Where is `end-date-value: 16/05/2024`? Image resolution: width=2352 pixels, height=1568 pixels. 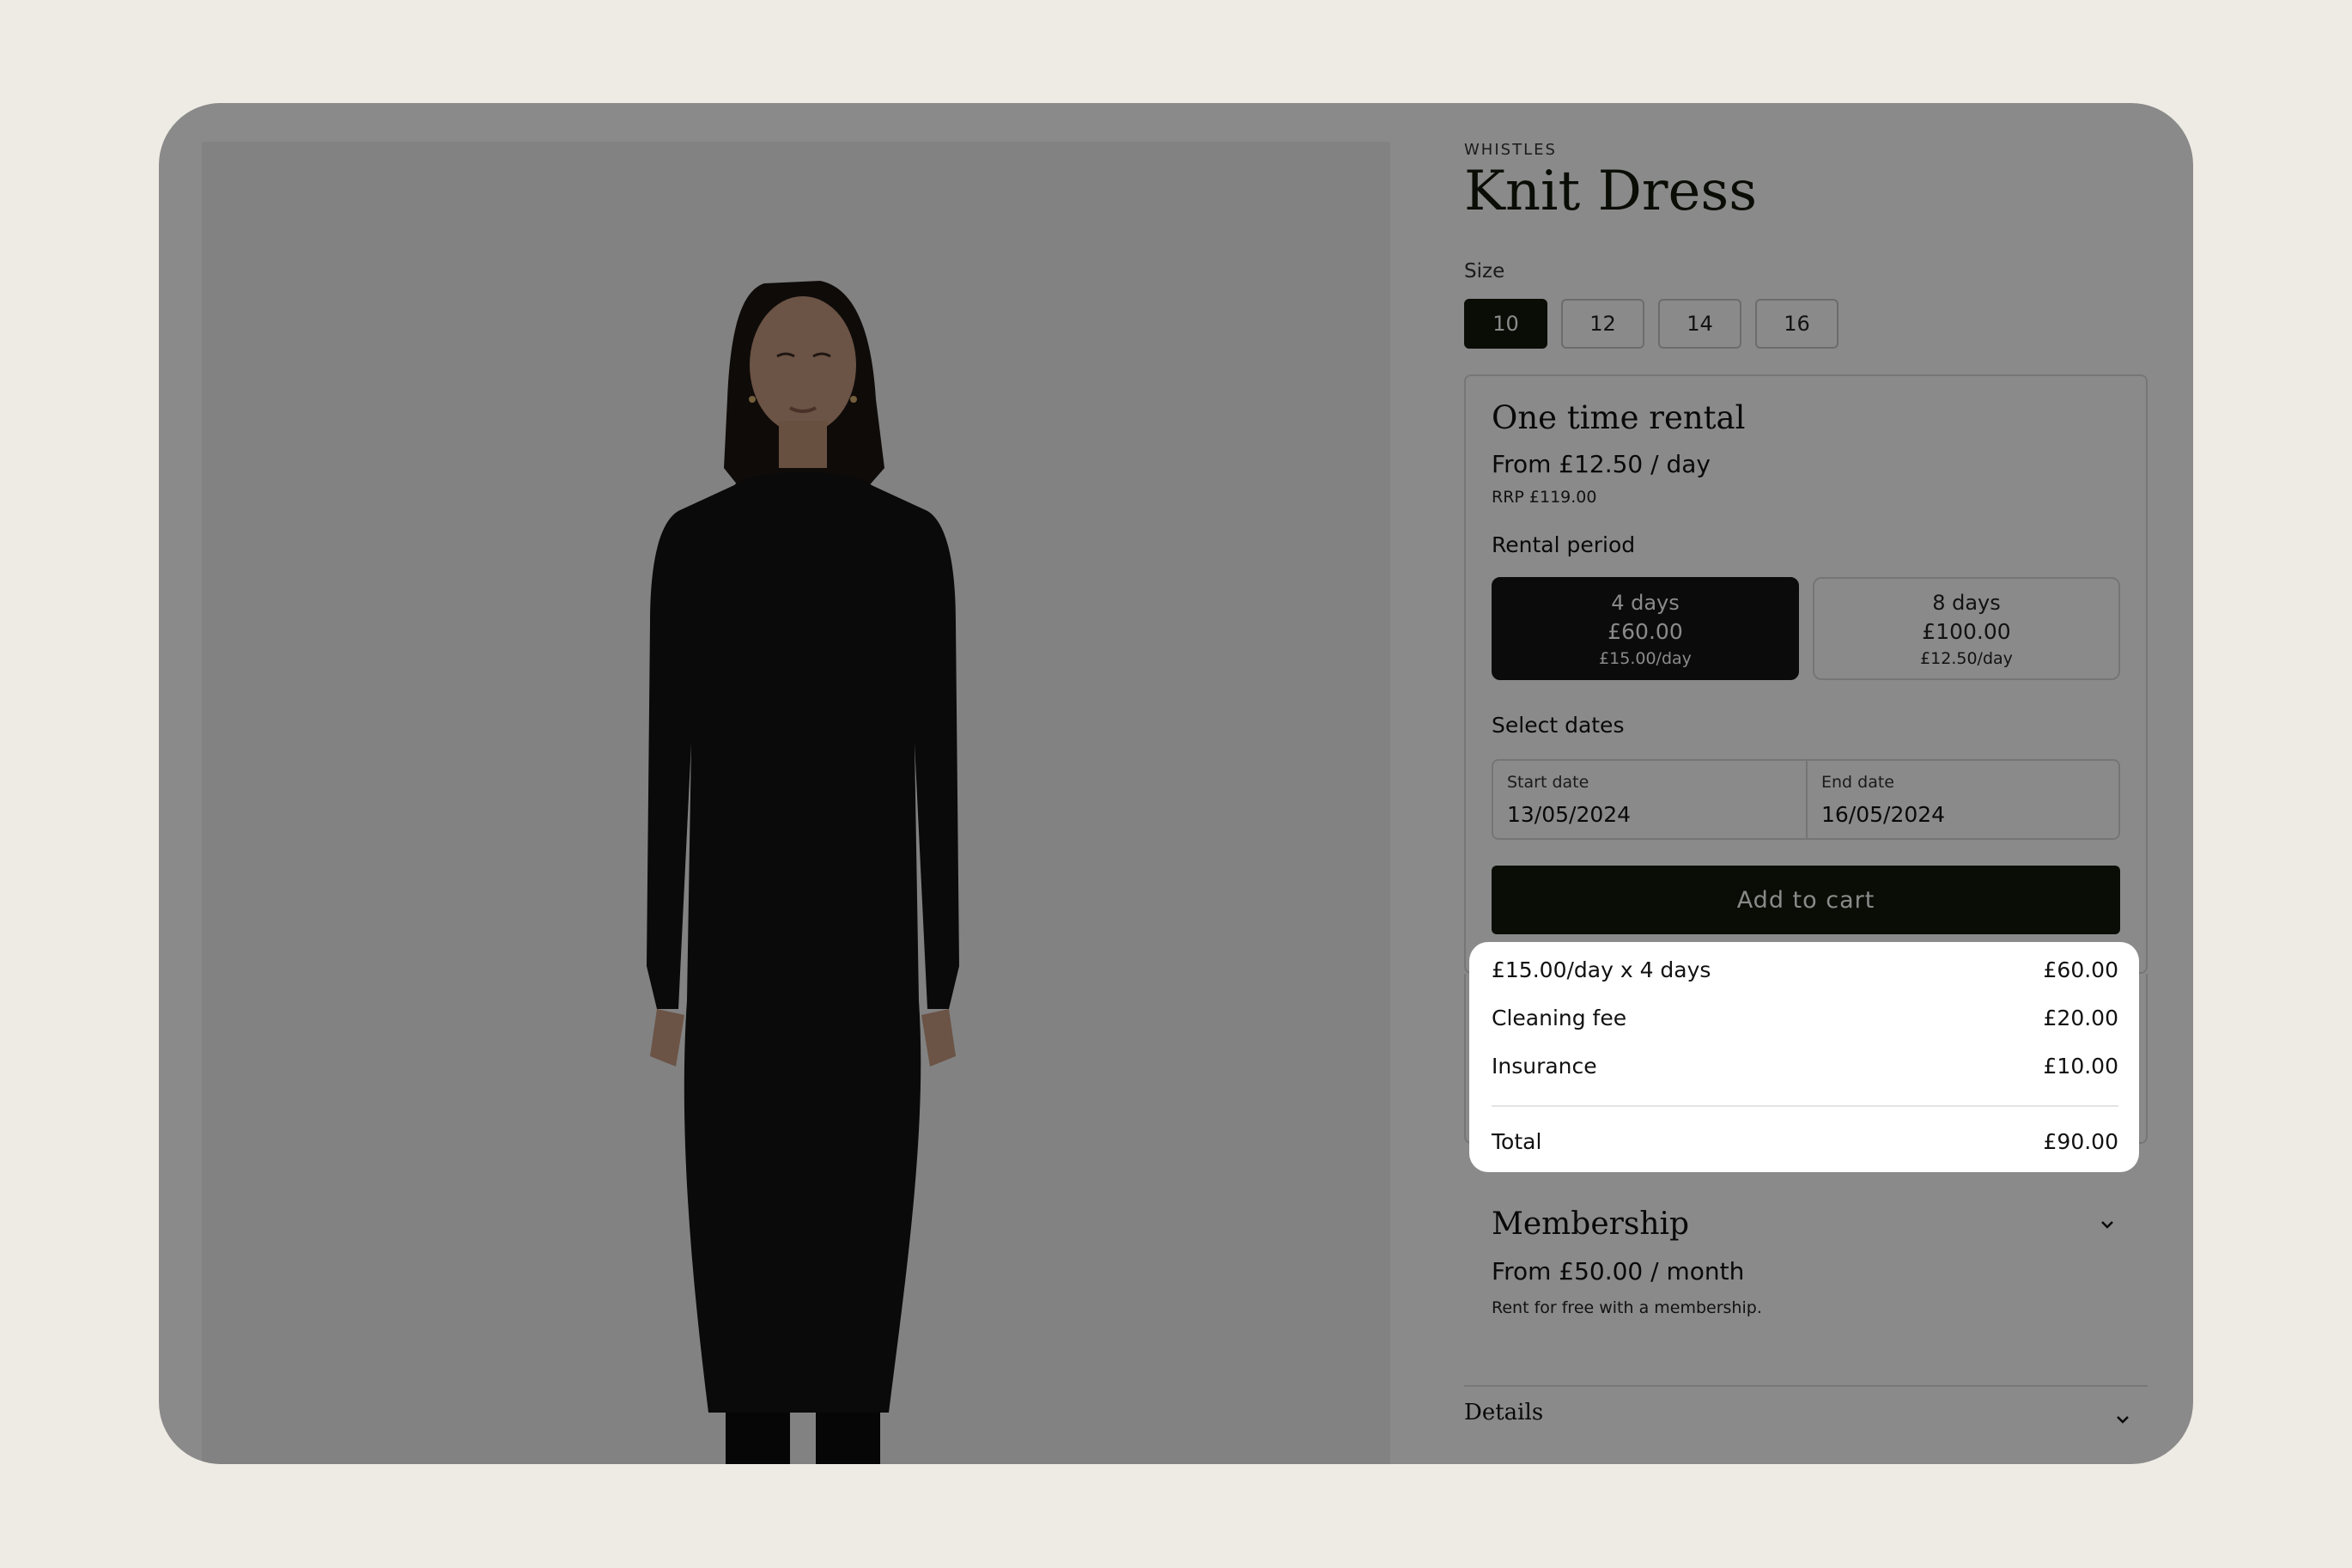
end-date-value: 16/05/2024 is located at coordinates (1883, 814).